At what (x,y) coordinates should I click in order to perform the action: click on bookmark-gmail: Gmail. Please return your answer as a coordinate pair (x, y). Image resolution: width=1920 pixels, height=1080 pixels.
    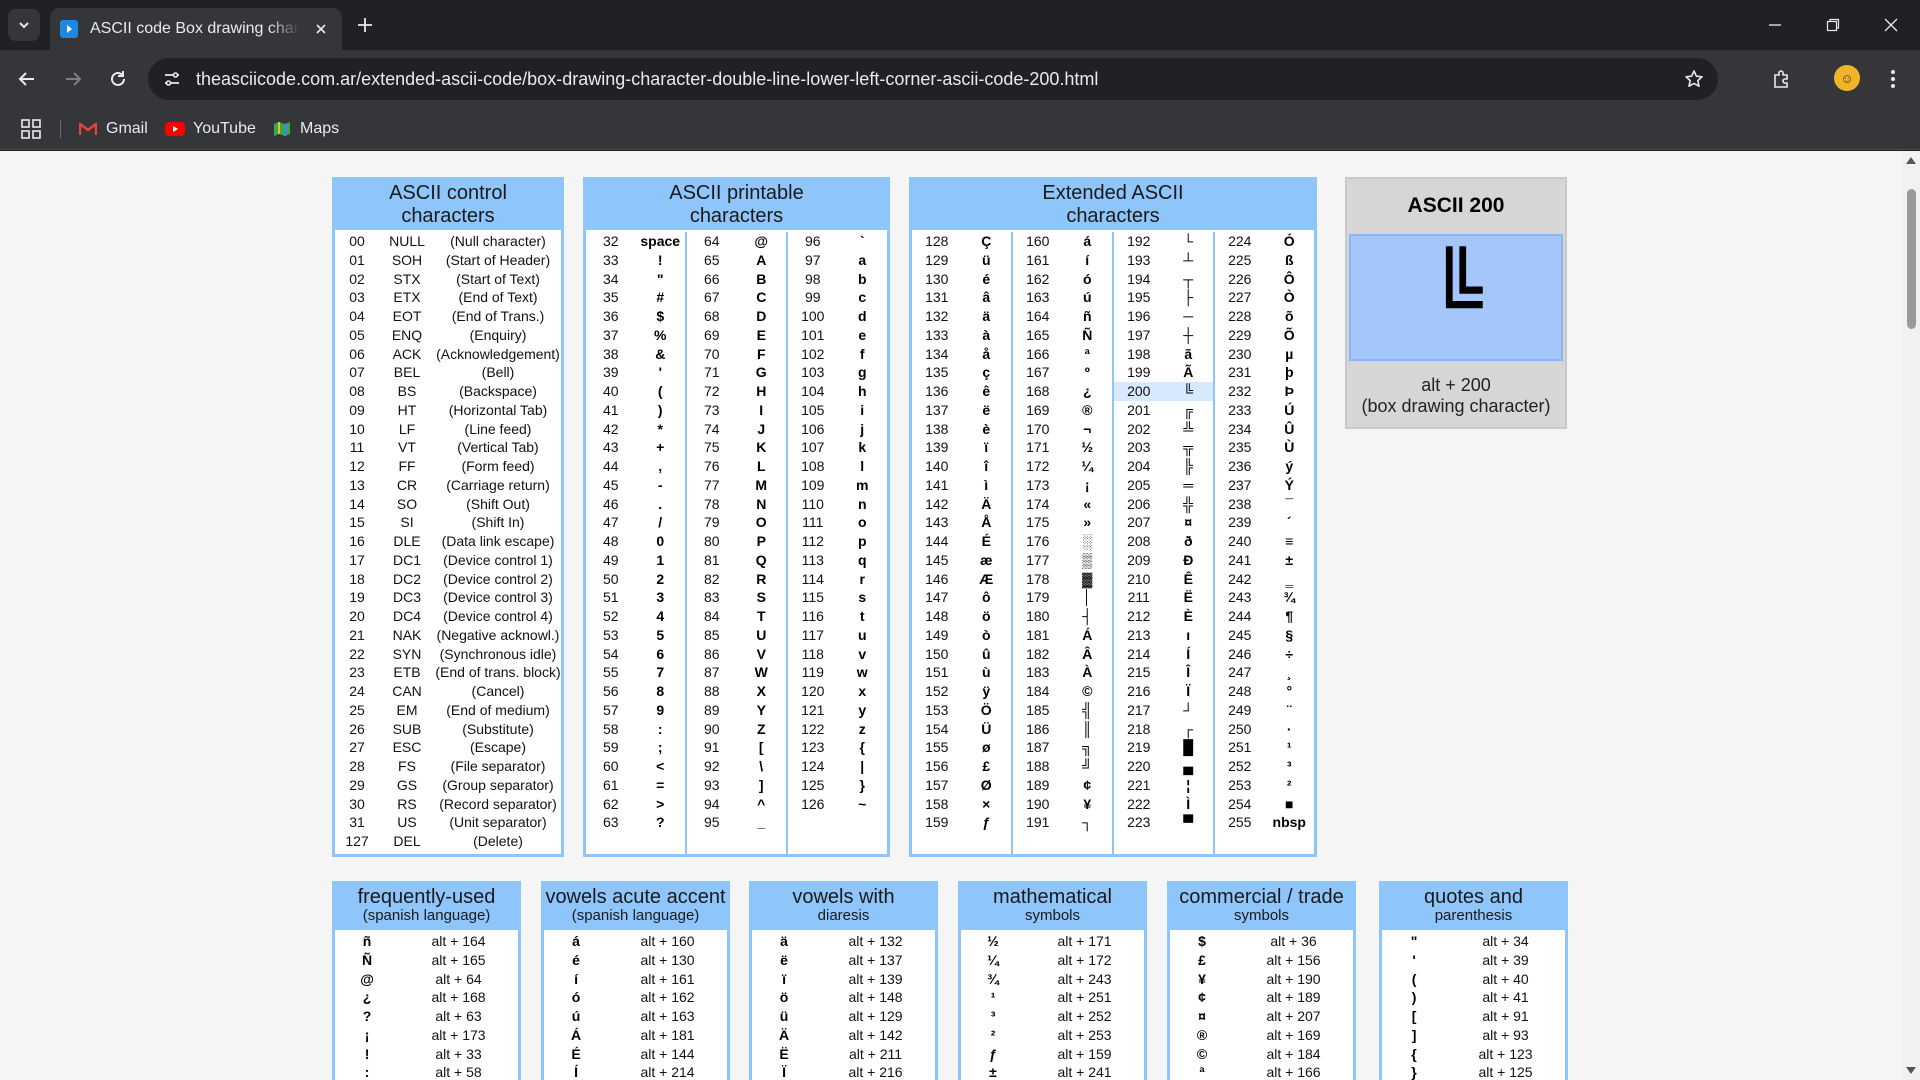
    Looking at the image, I should click on (113, 129).